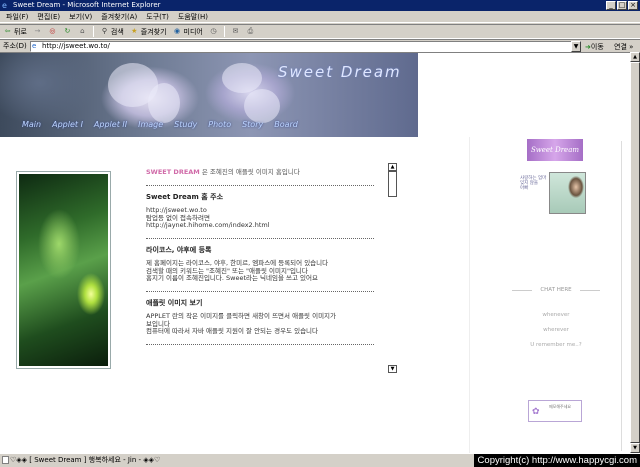 The height and width of the screenshot is (467, 640). Describe the element at coordinates (67, 124) in the screenshot. I see `nav-applet-1: Applet I` at that location.